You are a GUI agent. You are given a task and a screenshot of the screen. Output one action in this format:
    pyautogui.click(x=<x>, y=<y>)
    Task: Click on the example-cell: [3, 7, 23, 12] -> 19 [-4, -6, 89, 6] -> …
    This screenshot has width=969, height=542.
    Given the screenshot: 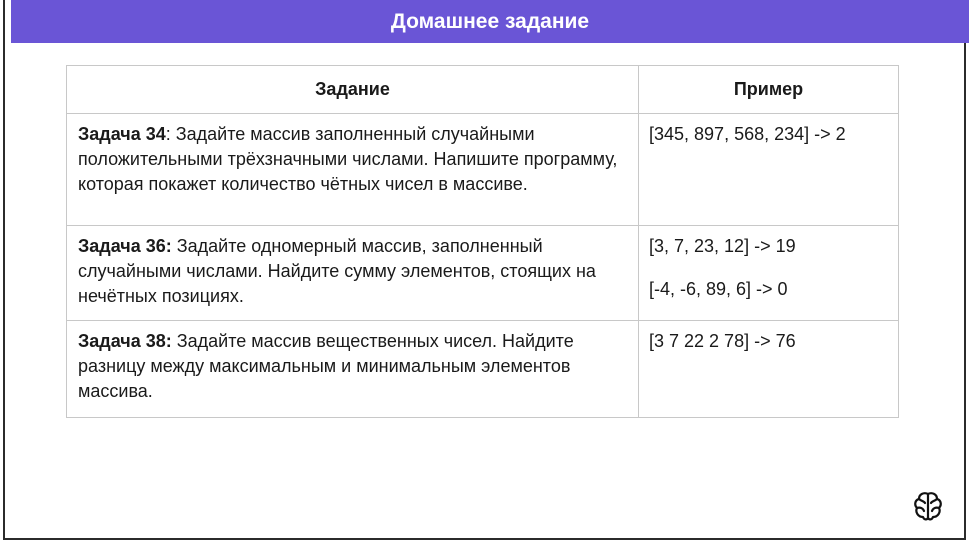 What is the action you would take?
    pyautogui.click(x=768, y=273)
    